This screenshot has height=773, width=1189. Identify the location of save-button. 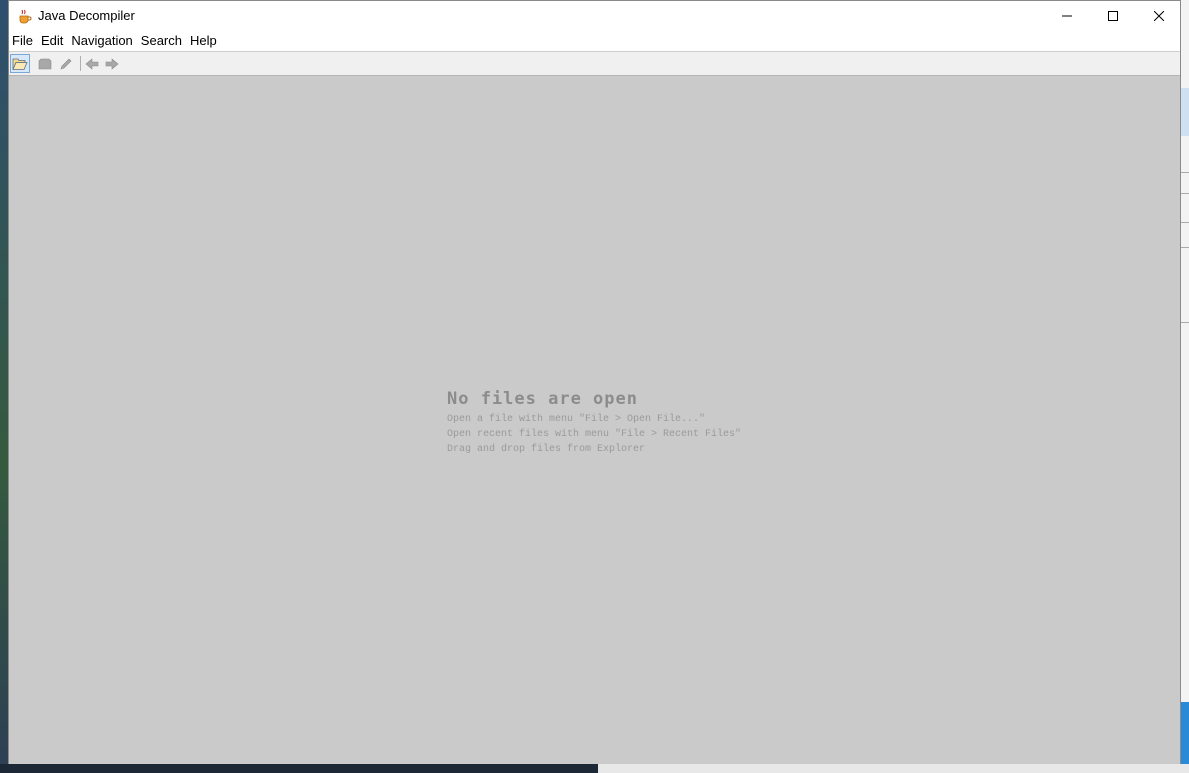
(66, 63).